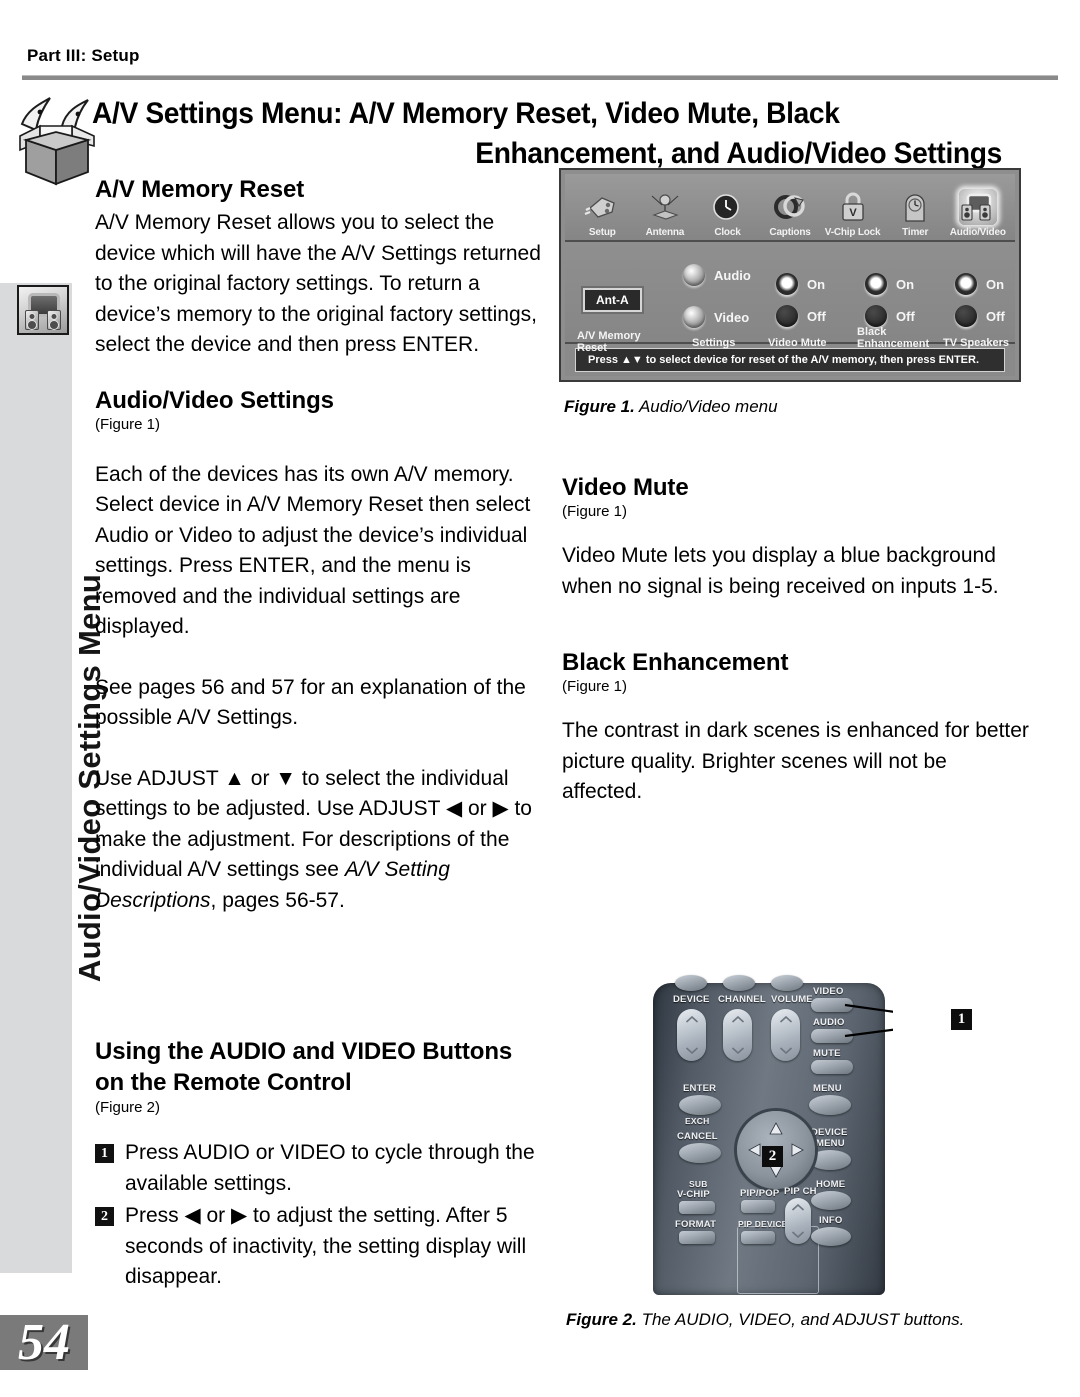 Image resolution: width=1080 pixels, height=1397 pixels. Describe the element at coordinates (612, 300) in the screenshot. I see `av-memory-value: Ant-A` at that location.